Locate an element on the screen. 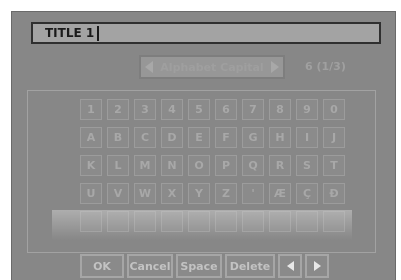 The height and width of the screenshot is (280, 401). key-button: T is located at coordinates (334, 165).